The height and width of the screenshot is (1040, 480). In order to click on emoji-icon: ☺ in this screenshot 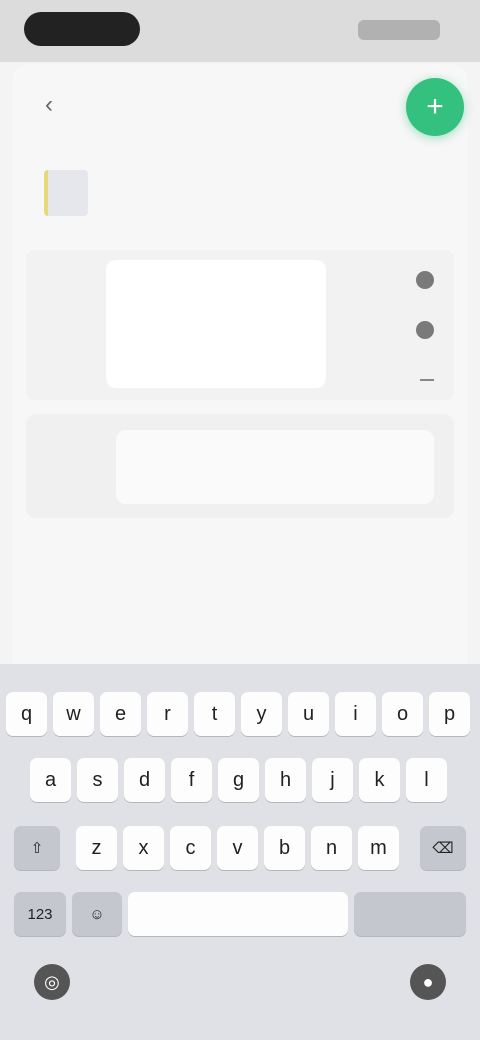, I will do `click(97, 914)`.